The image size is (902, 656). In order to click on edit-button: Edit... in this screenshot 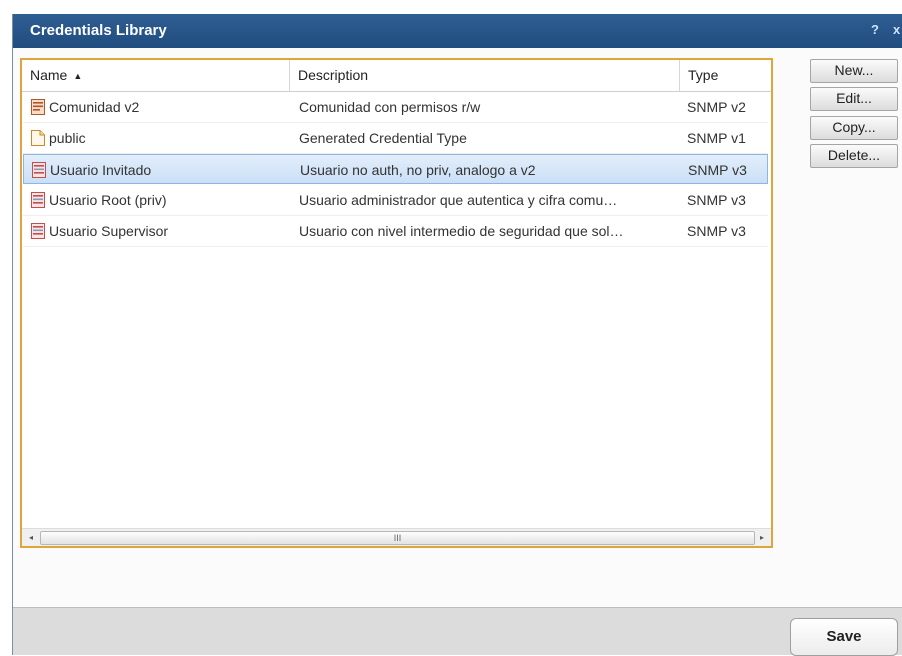, I will do `click(854, 99)`.